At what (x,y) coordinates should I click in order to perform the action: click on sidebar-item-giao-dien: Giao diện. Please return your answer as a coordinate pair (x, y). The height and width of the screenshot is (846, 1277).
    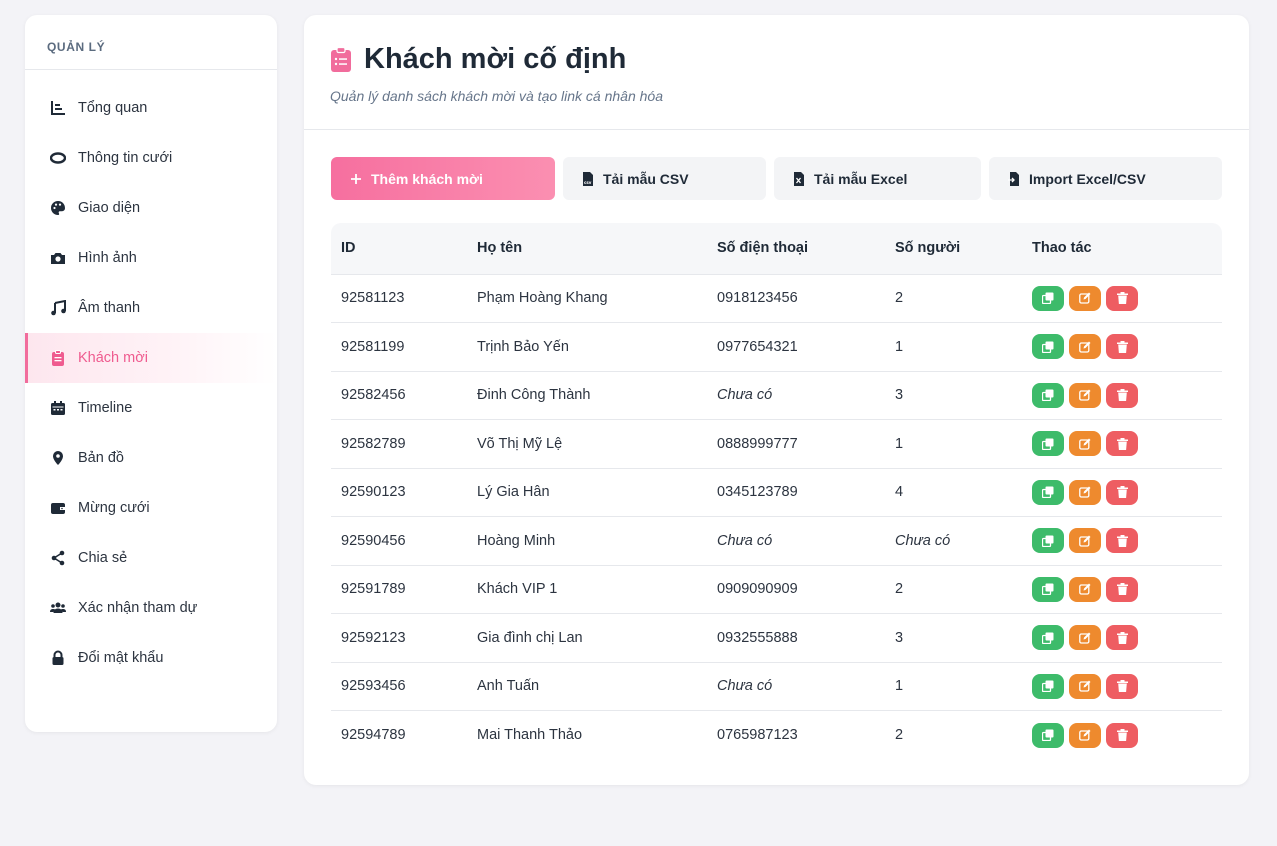
    Looking at the image, I should click on (151, 208).